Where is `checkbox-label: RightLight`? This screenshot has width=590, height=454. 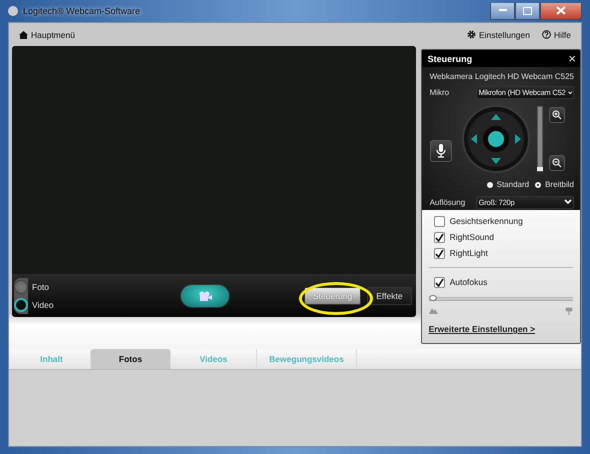
checkbox-label: RightLight is located at coordinates (469, 253).